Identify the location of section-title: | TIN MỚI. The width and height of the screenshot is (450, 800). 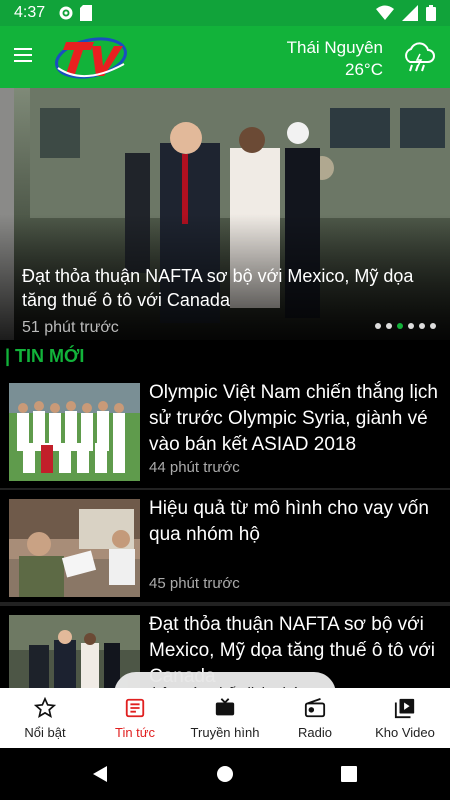
(45, 356).